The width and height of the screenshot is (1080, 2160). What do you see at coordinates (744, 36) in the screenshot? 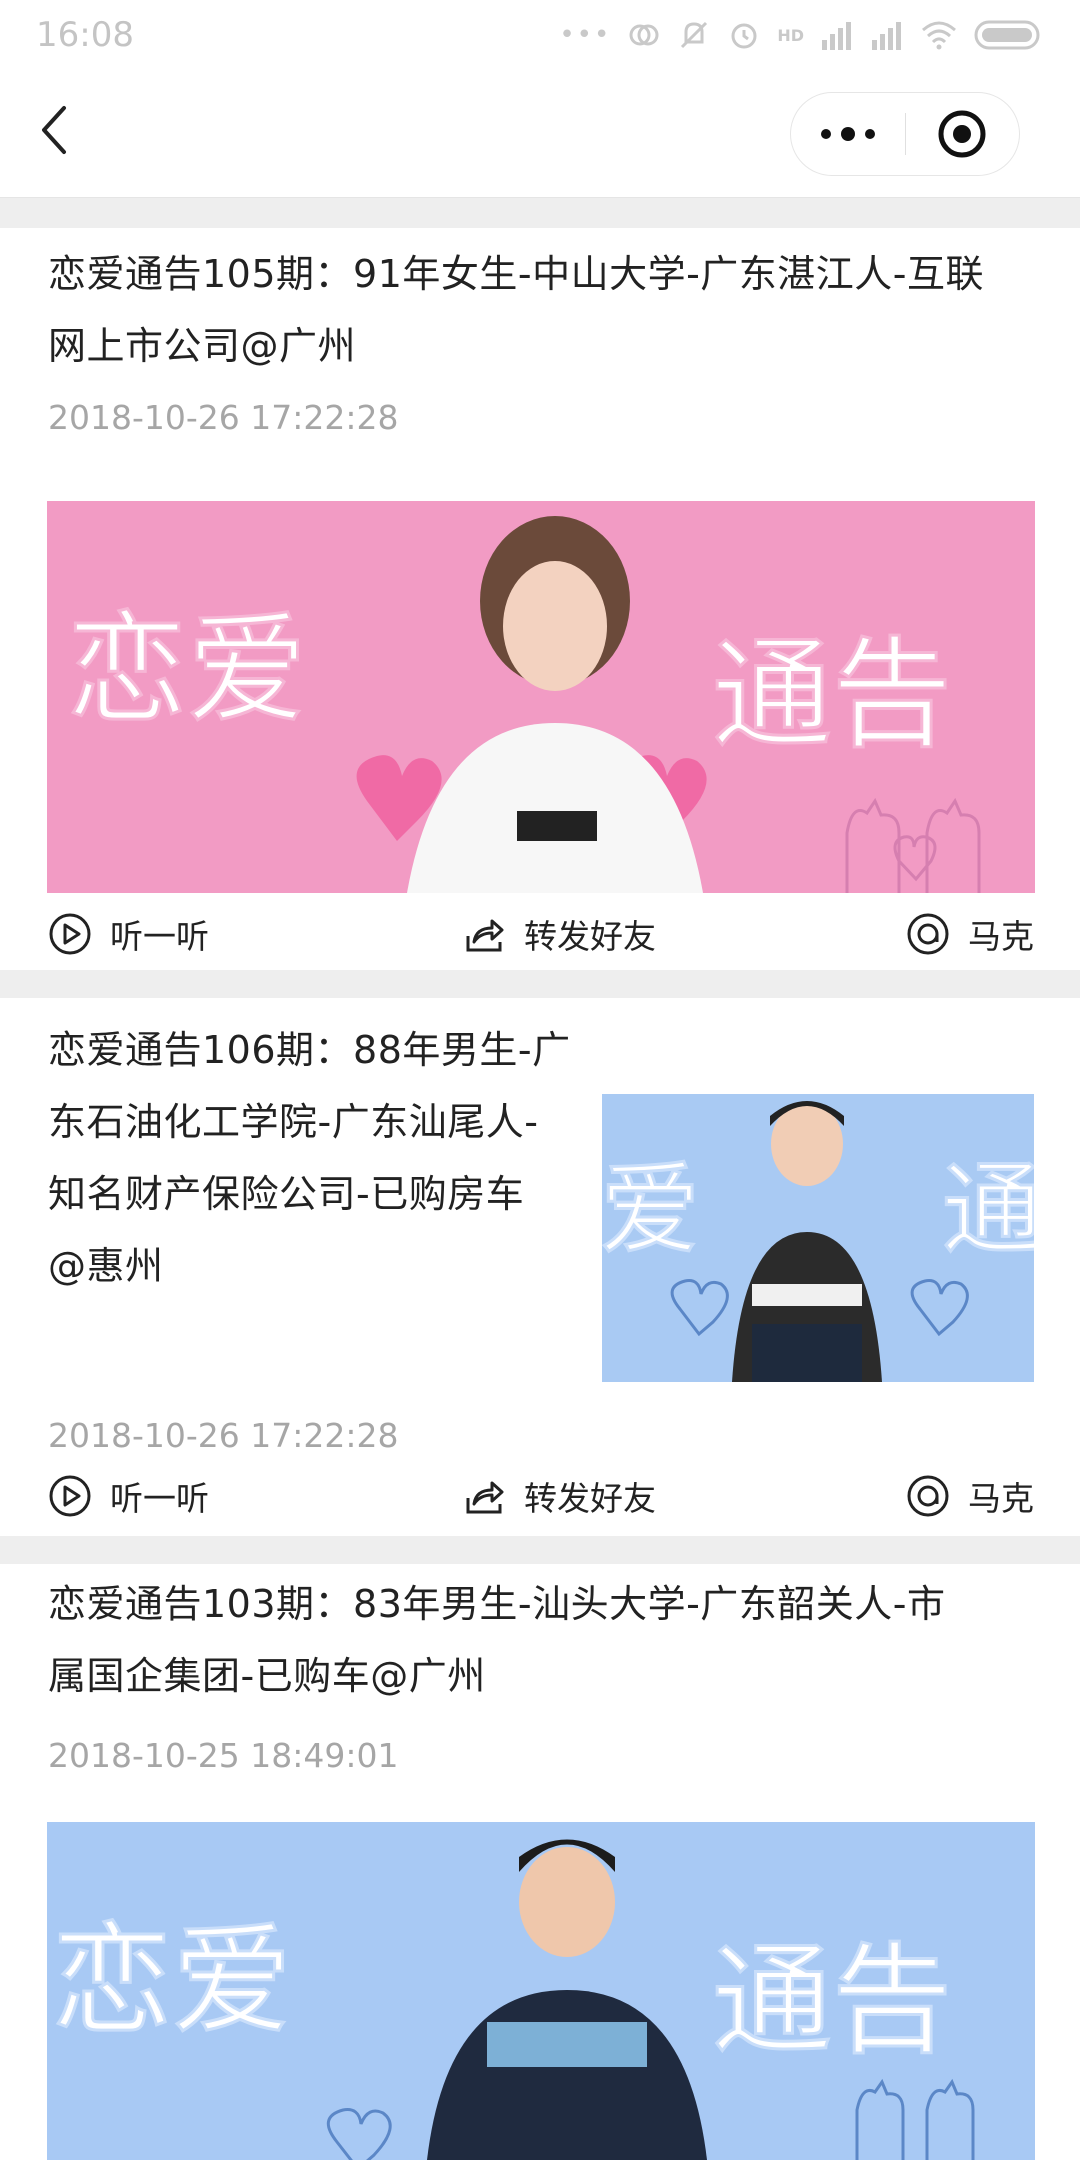
I see `alarm-icon` at bounding box center [744, 36].